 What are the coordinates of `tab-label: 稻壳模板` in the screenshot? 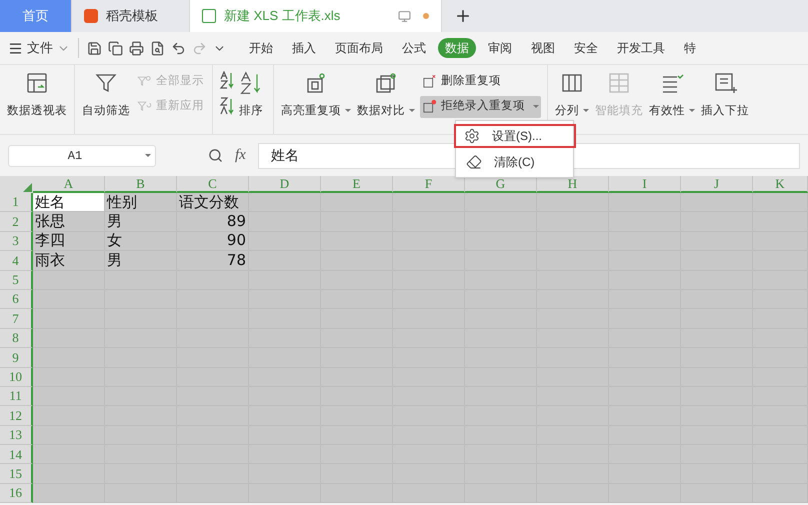 It's located at (132, 16).